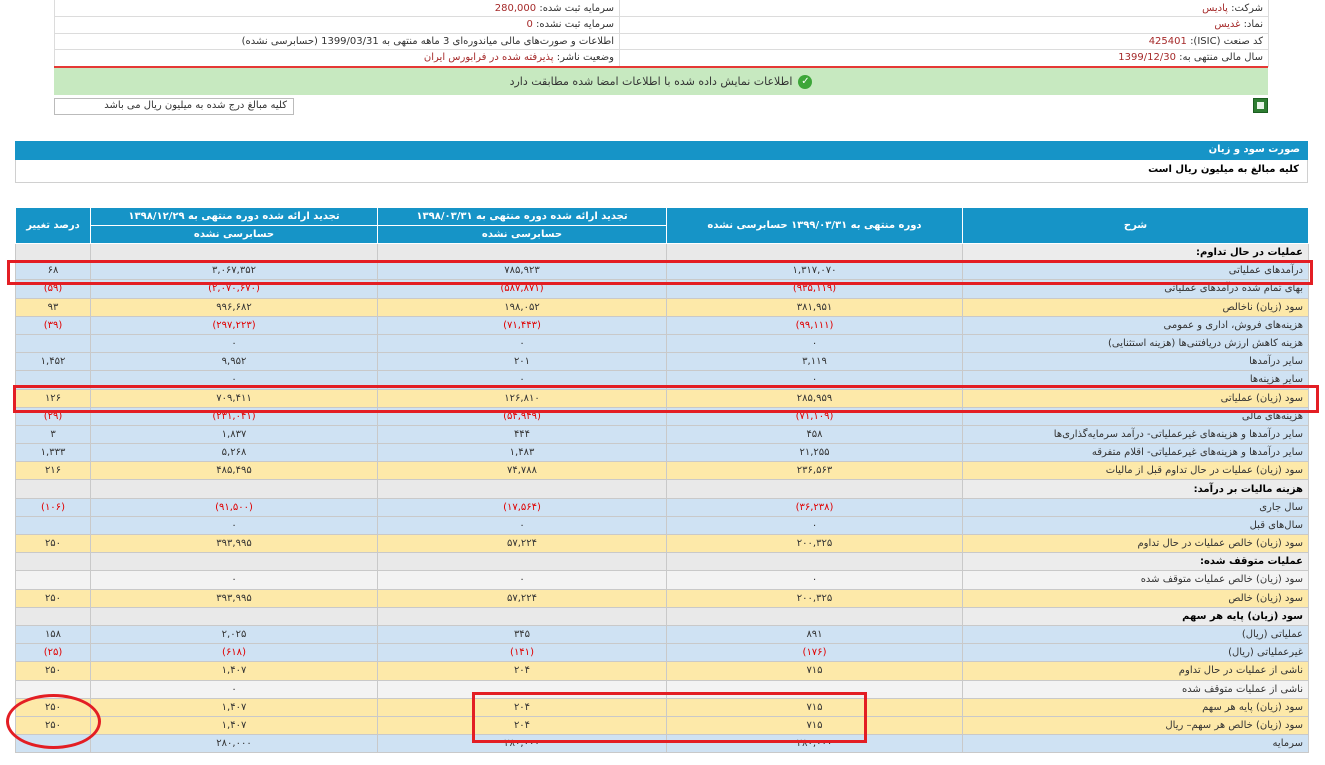 This screenshot has width=1325, height=765. Describe the element at coordinates (234, 707) in the screenshot. I see `row-value-v3: ۱,۴۰۷` at that location.